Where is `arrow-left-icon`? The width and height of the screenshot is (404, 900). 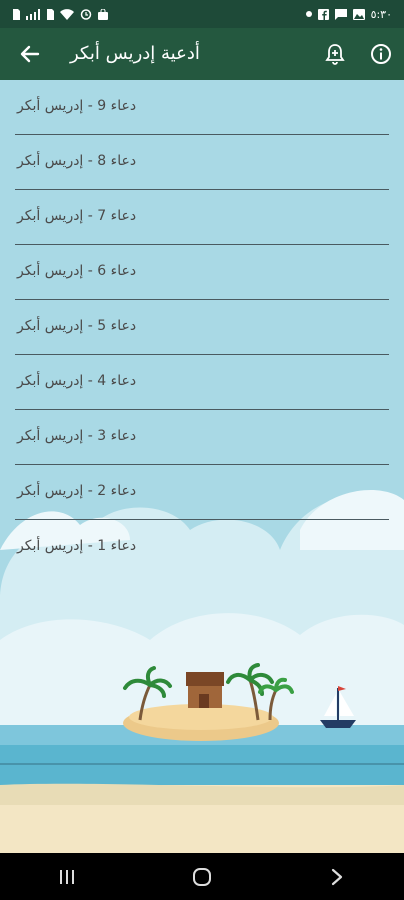
arrow-left-icon is located at coordinates (30, 54).